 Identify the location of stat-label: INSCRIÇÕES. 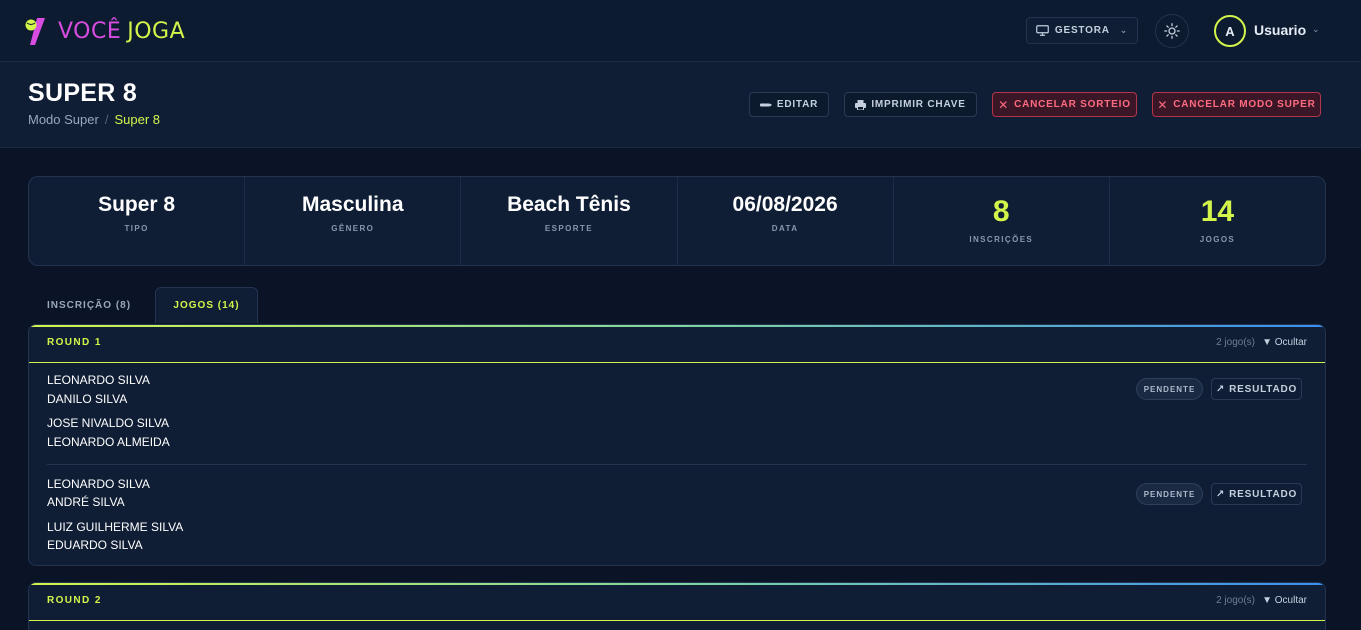
(1001, 239).